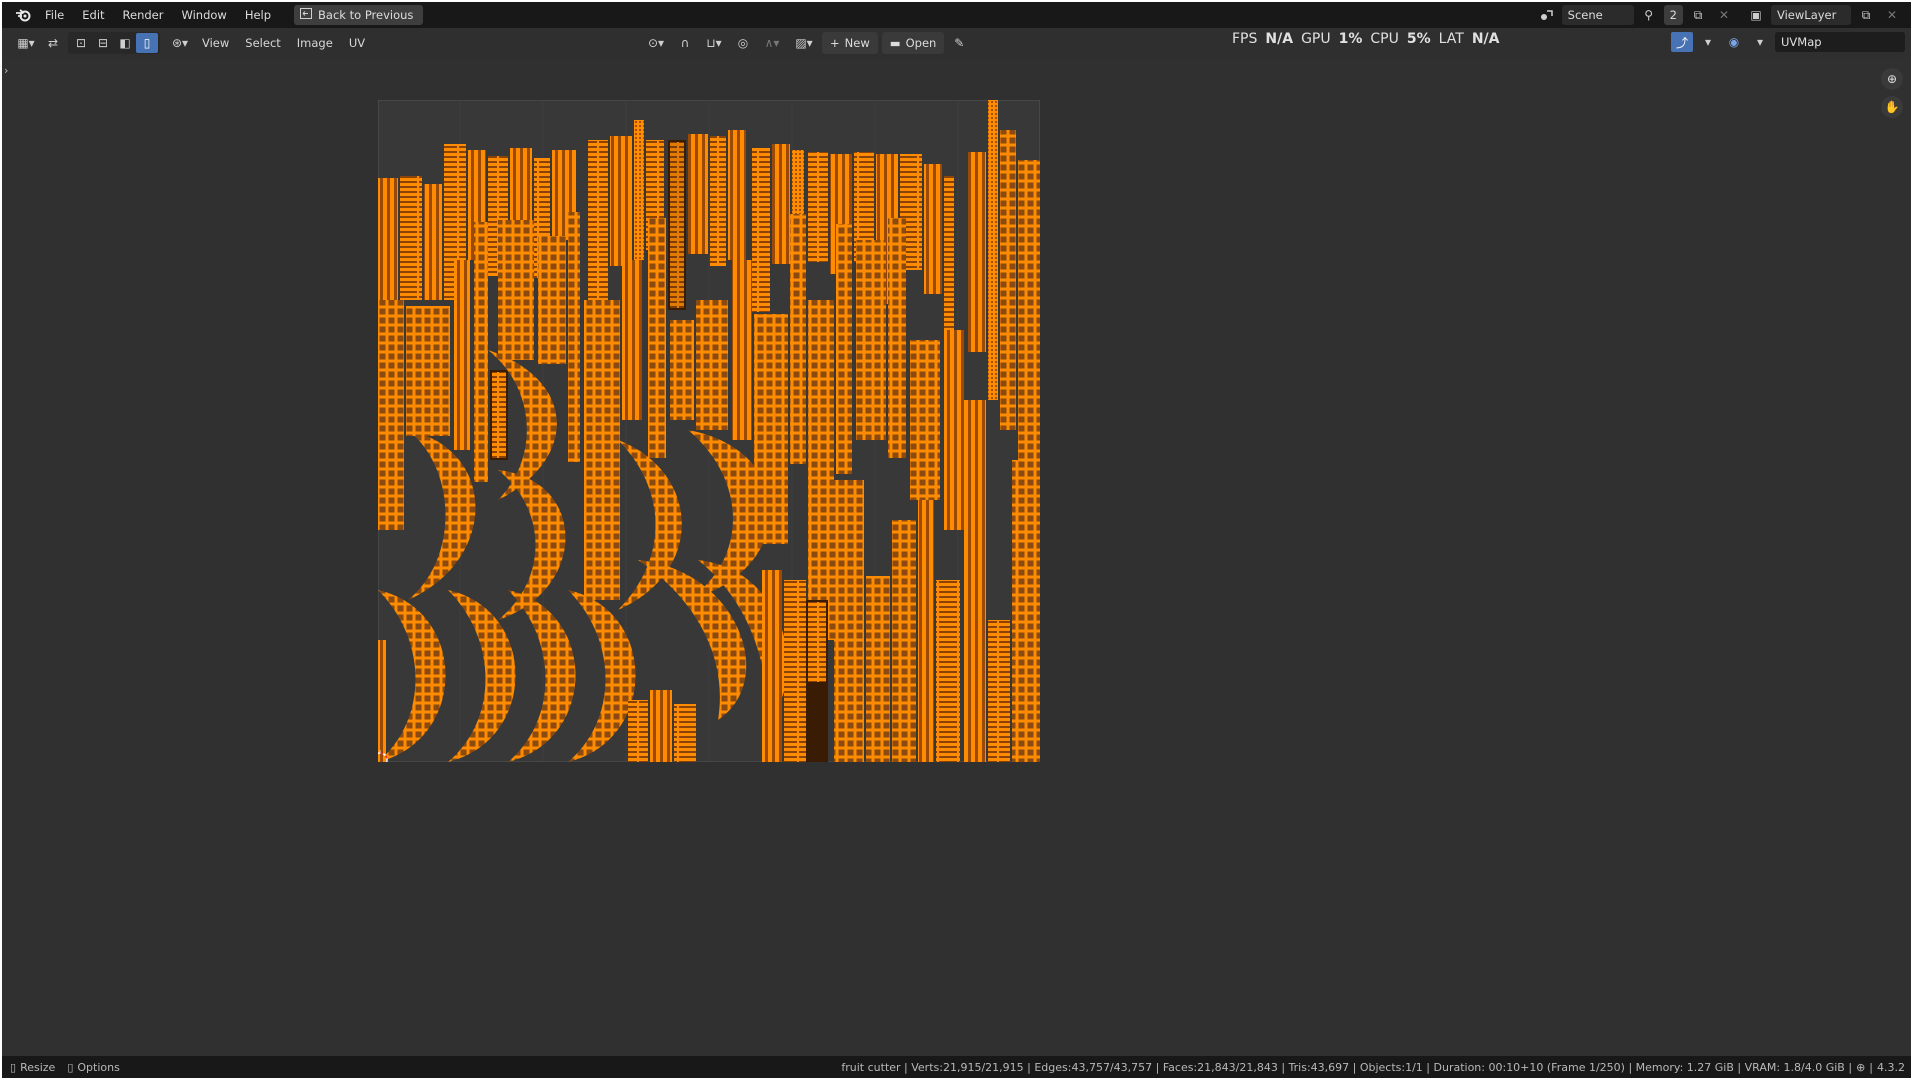 The width and height of the screenshot is (1915, 1080). What do you see at coordinates (53, 43) in the screenshot?
I see `sync-selection-icon: ⇄` at bounding box center [53, 43].